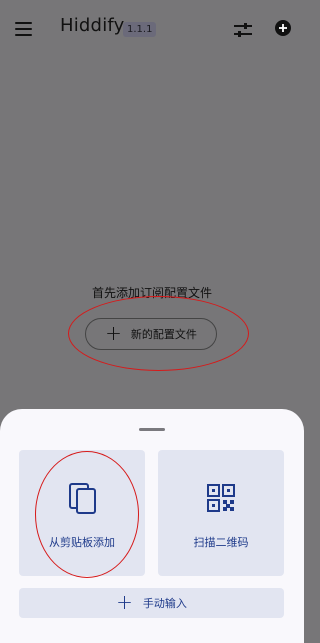 This screenshot has width=320, height=643. I want to click on tune-icon, so click(243, 30).